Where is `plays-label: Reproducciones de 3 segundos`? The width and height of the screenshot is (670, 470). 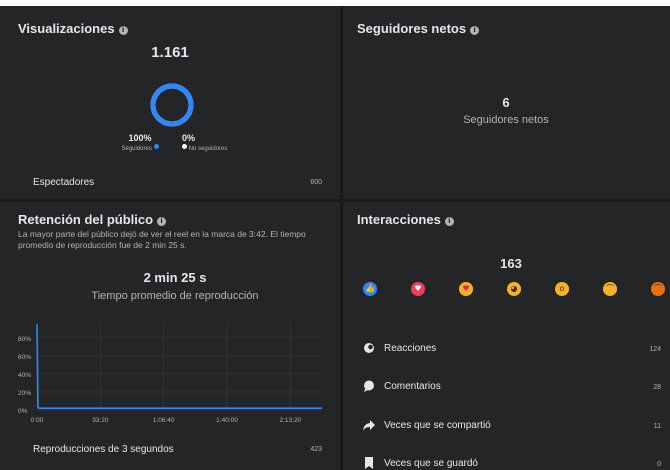
plays-label: Reproducciones de 3 segundos is located at coordinates (103, 449).